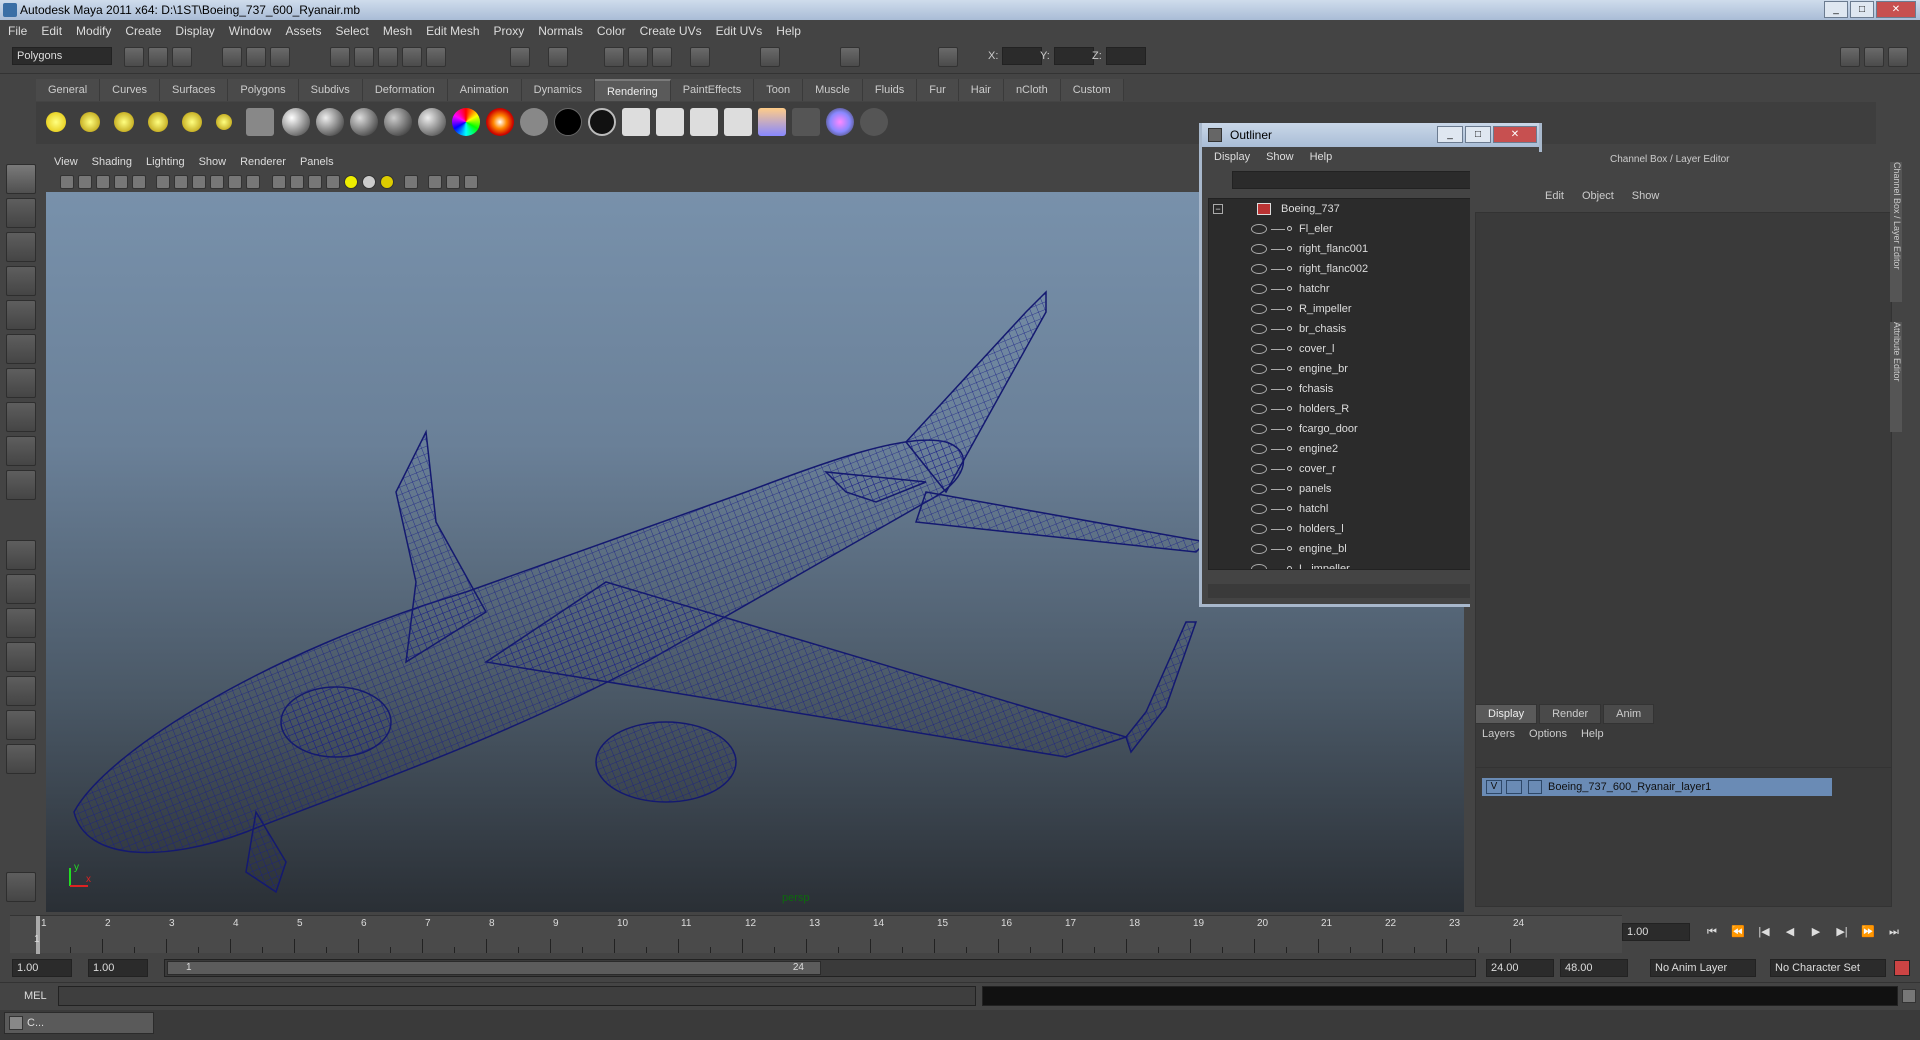 The image size is (1920, 1040). What do you see at coordinates (1712, 932) in the screenshot?
I see `go-to-start-icon: ⏮` at bounding box center [1712, 932].